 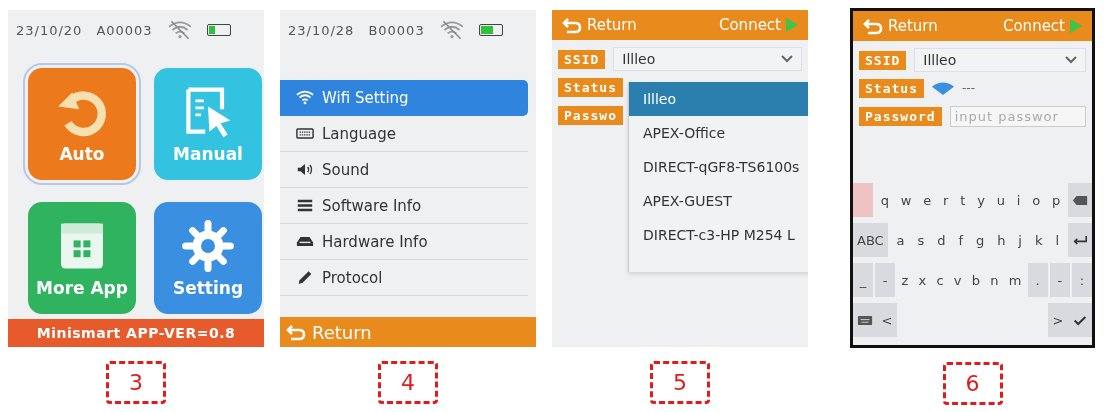 What do you see at coordinates (305, 241) in the screenshot?
I see `tray-icon` at bounding box center [305, 241].